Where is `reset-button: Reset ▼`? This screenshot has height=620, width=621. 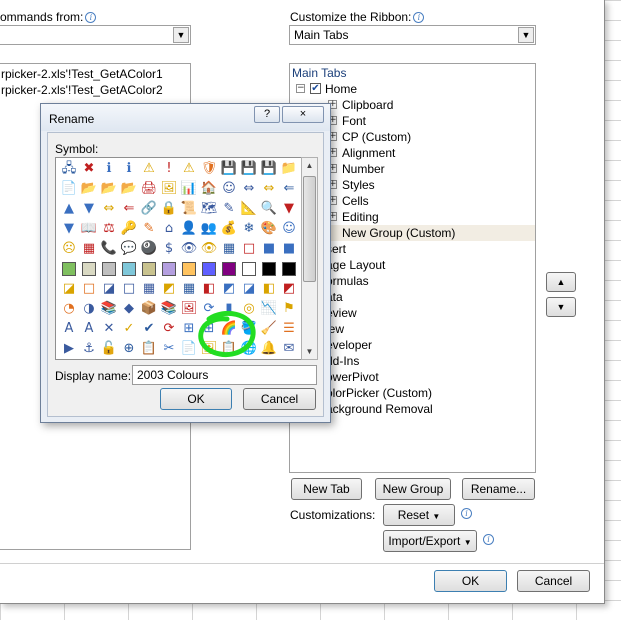 reset-button: Reset ▼ is located at coordinates (419, 515).